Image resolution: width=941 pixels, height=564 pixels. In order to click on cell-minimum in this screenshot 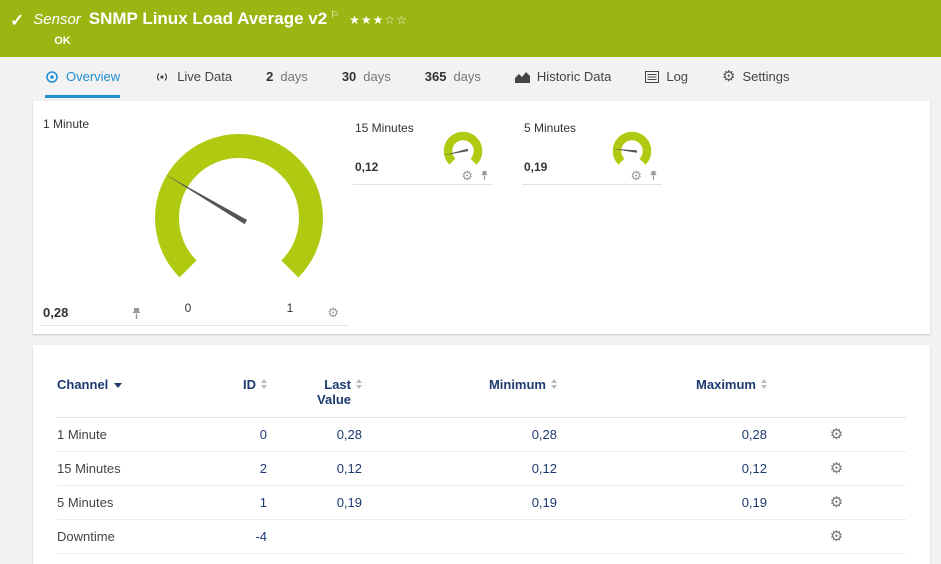, I will do `click(459, 536)`.